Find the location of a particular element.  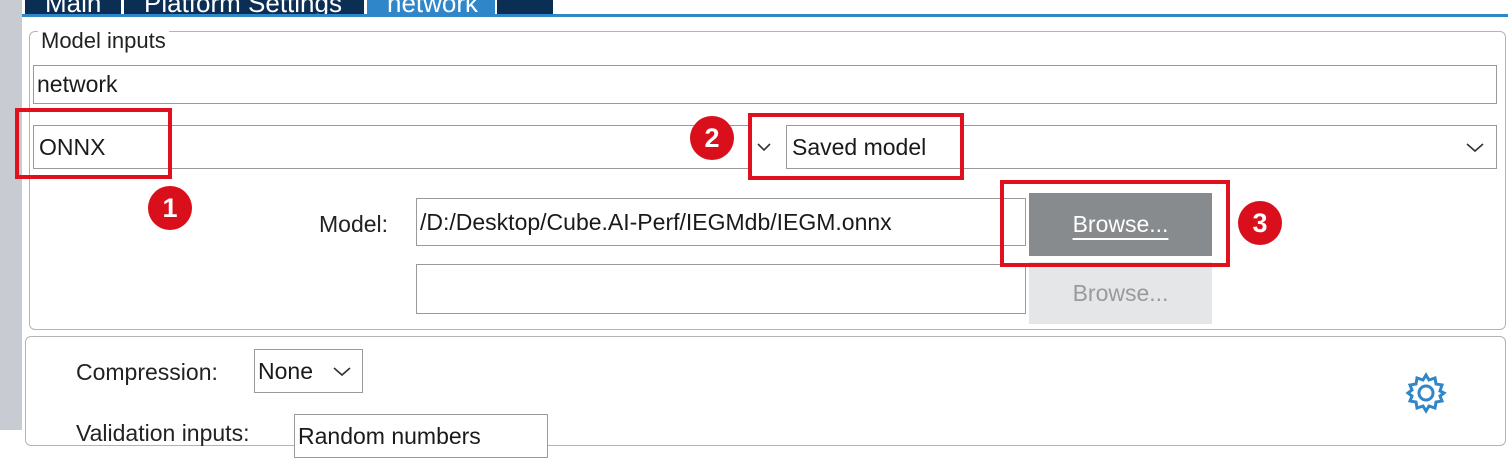

model-name-input: network is located at coordinates (765, 84).